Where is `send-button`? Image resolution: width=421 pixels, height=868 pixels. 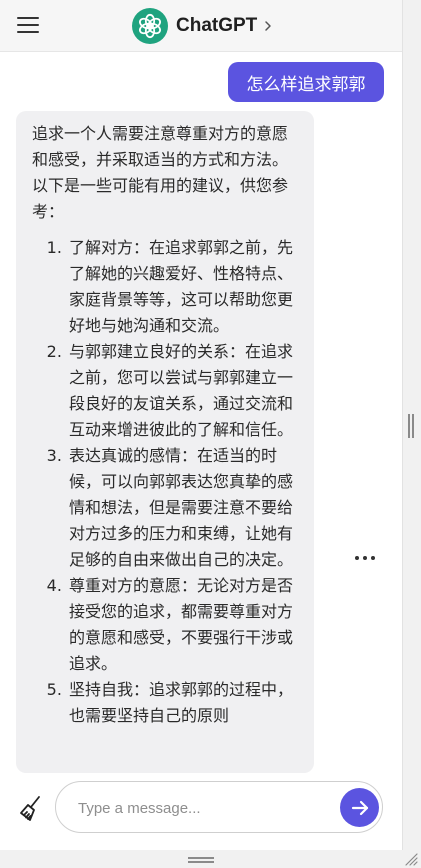 send-button is located at coordinates (359, 807).